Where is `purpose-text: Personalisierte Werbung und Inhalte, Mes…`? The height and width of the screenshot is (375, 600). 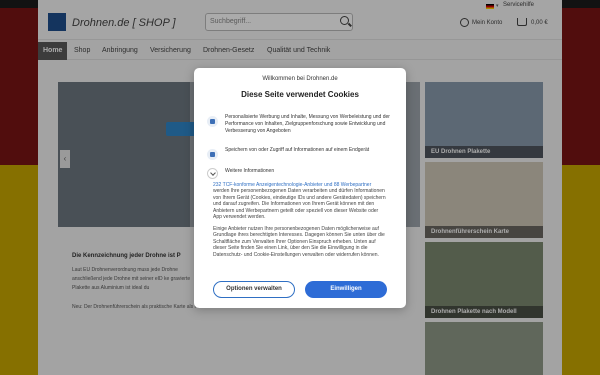
purpose-text: Personalisierte Werbung und Inhalte, Mes… is located at coordinates (307, 124).